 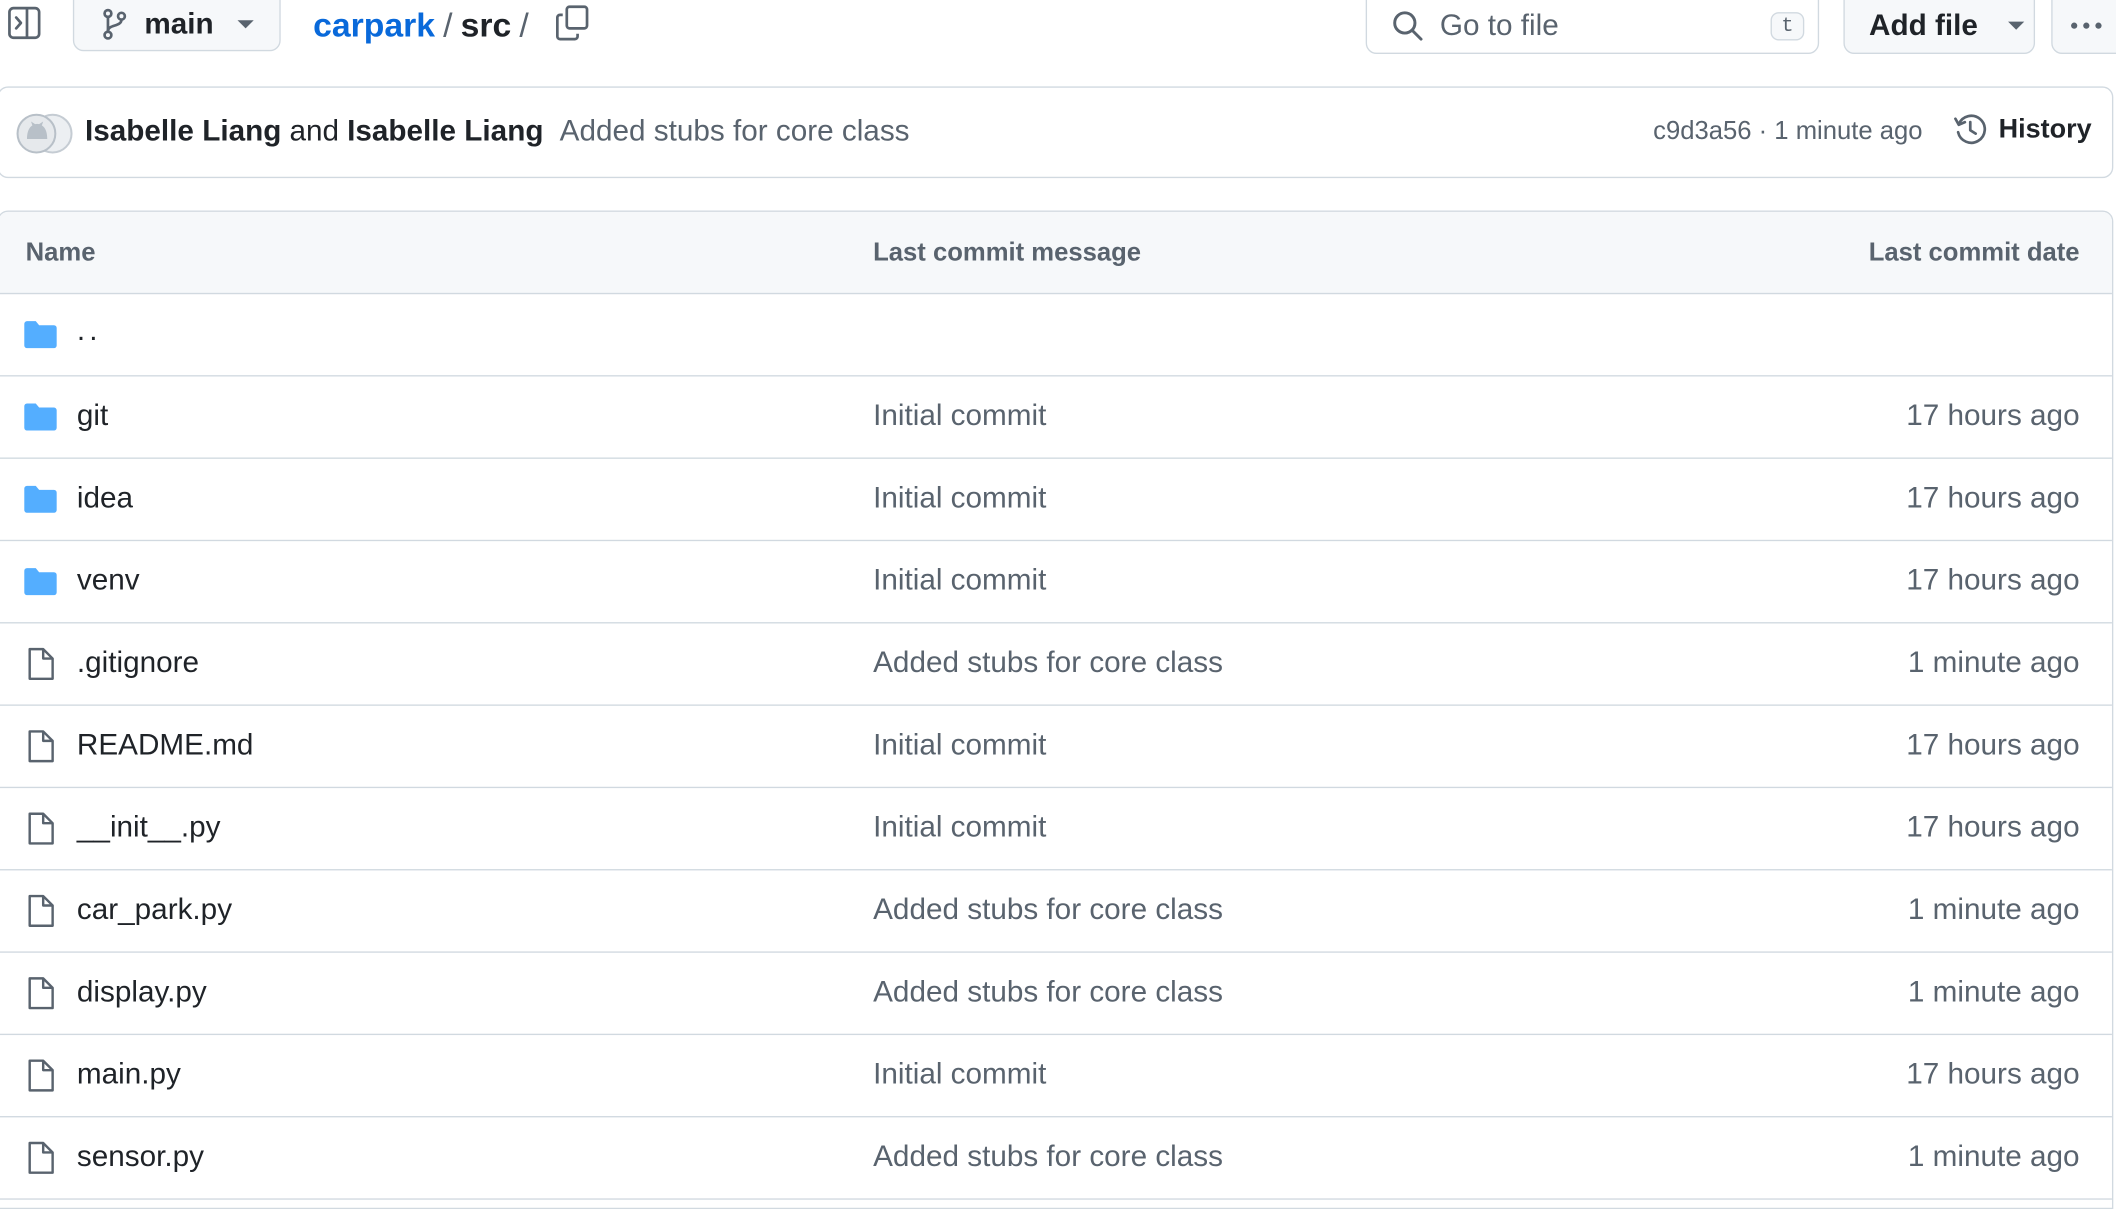 I want to click on add-file-button: Add file, so click(x=1939, y=27).